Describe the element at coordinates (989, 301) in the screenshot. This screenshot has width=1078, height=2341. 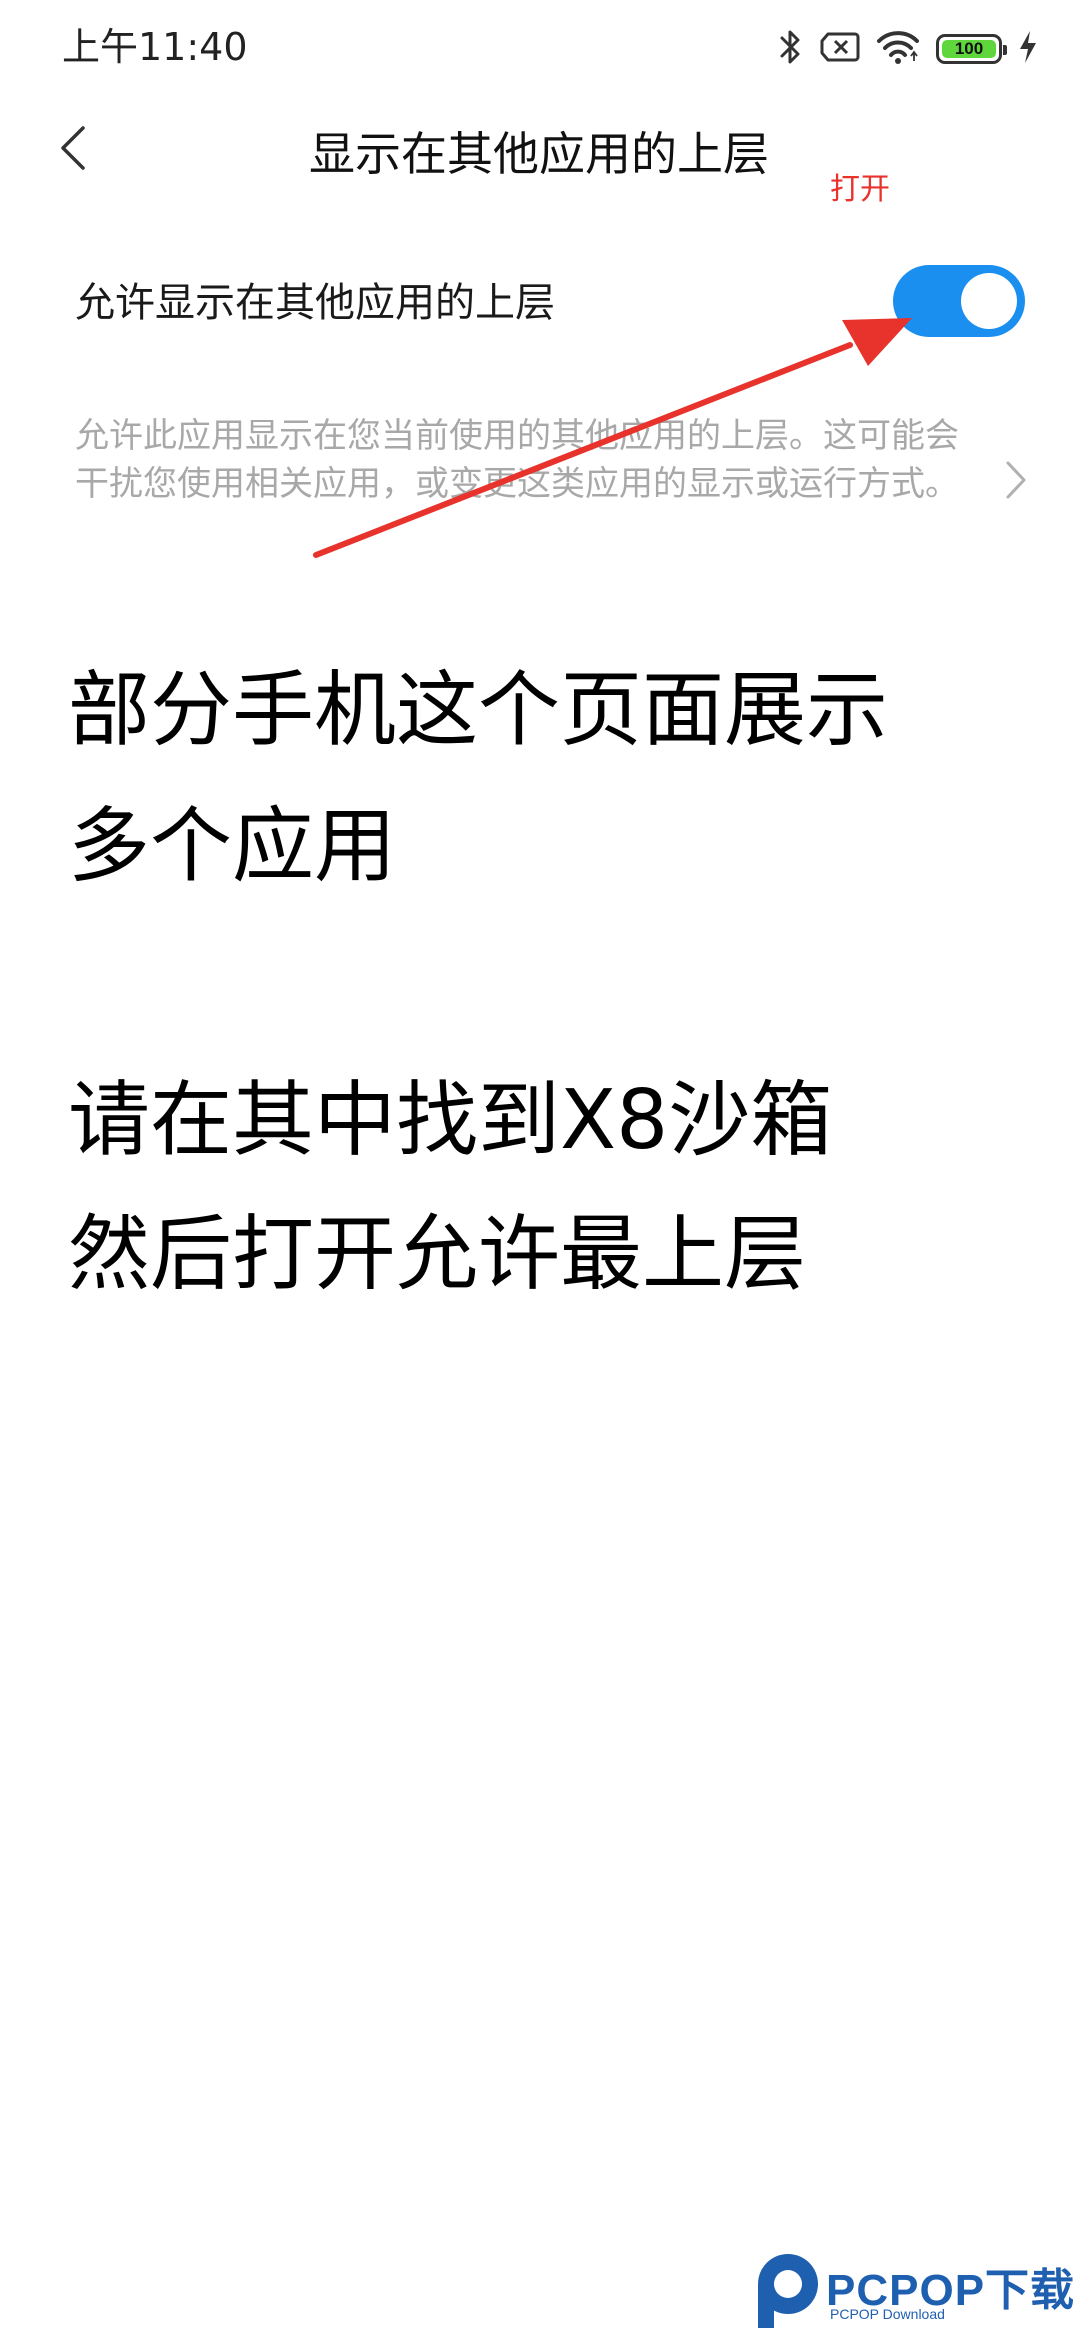
I see `toggle-knob` at that location.